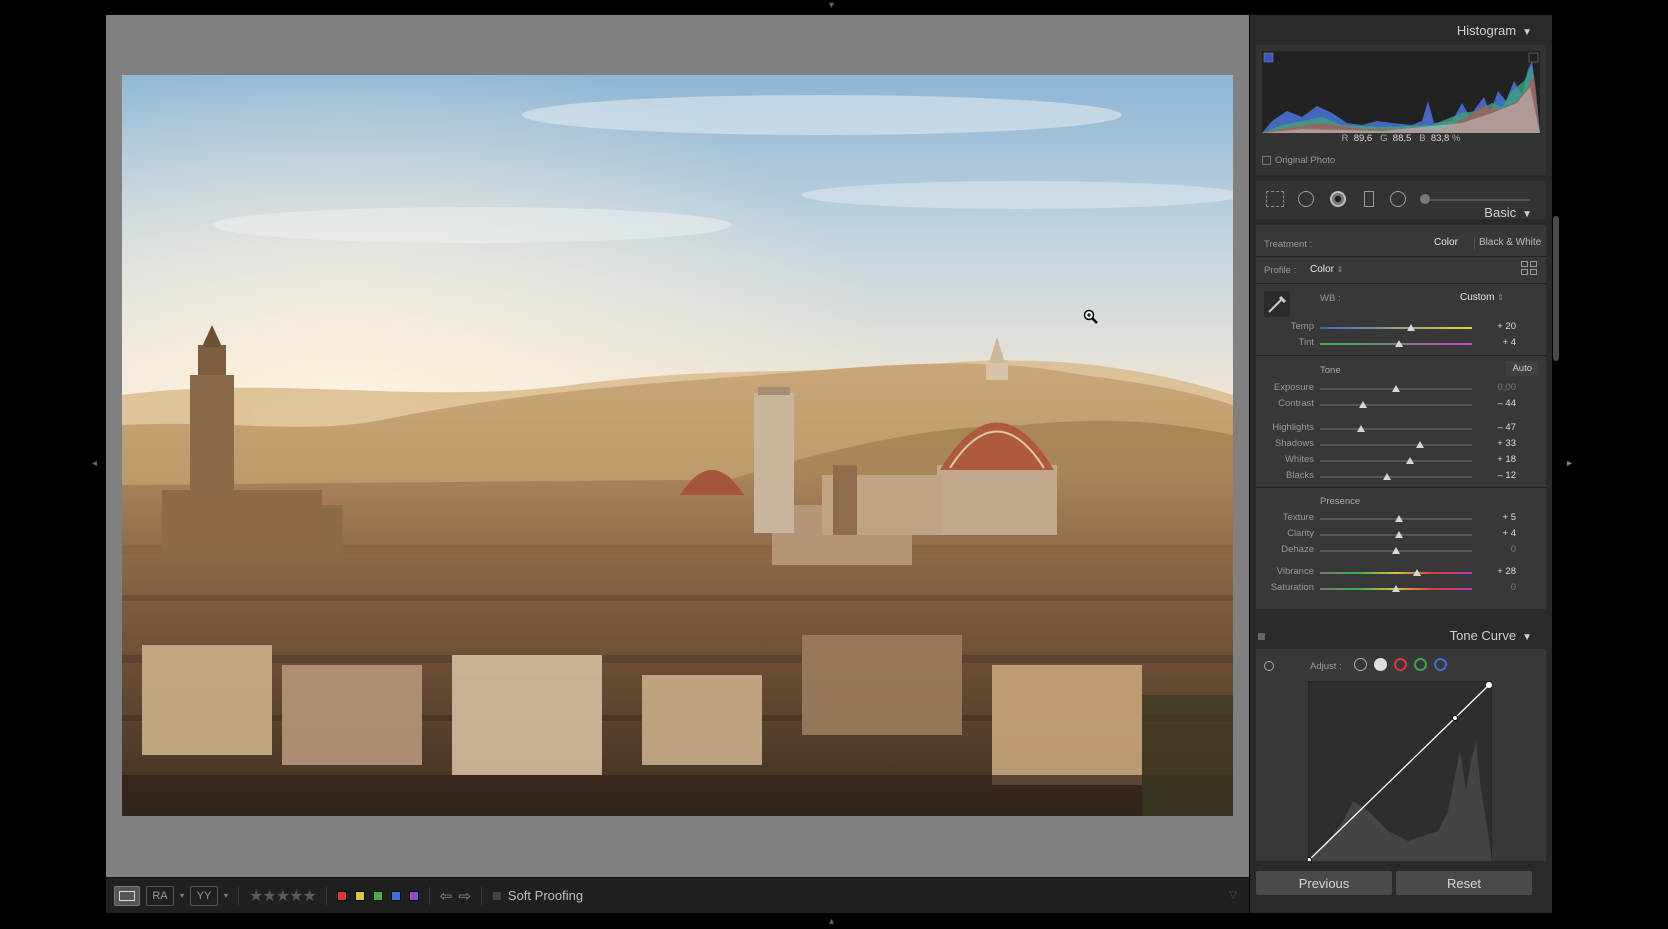 This screenshot has height=929, width=1668. What do you see at coordinates (446, 896) in the screenshot?
I see `previous-photo-icon: ⇦` at bounding box center [446, 896].